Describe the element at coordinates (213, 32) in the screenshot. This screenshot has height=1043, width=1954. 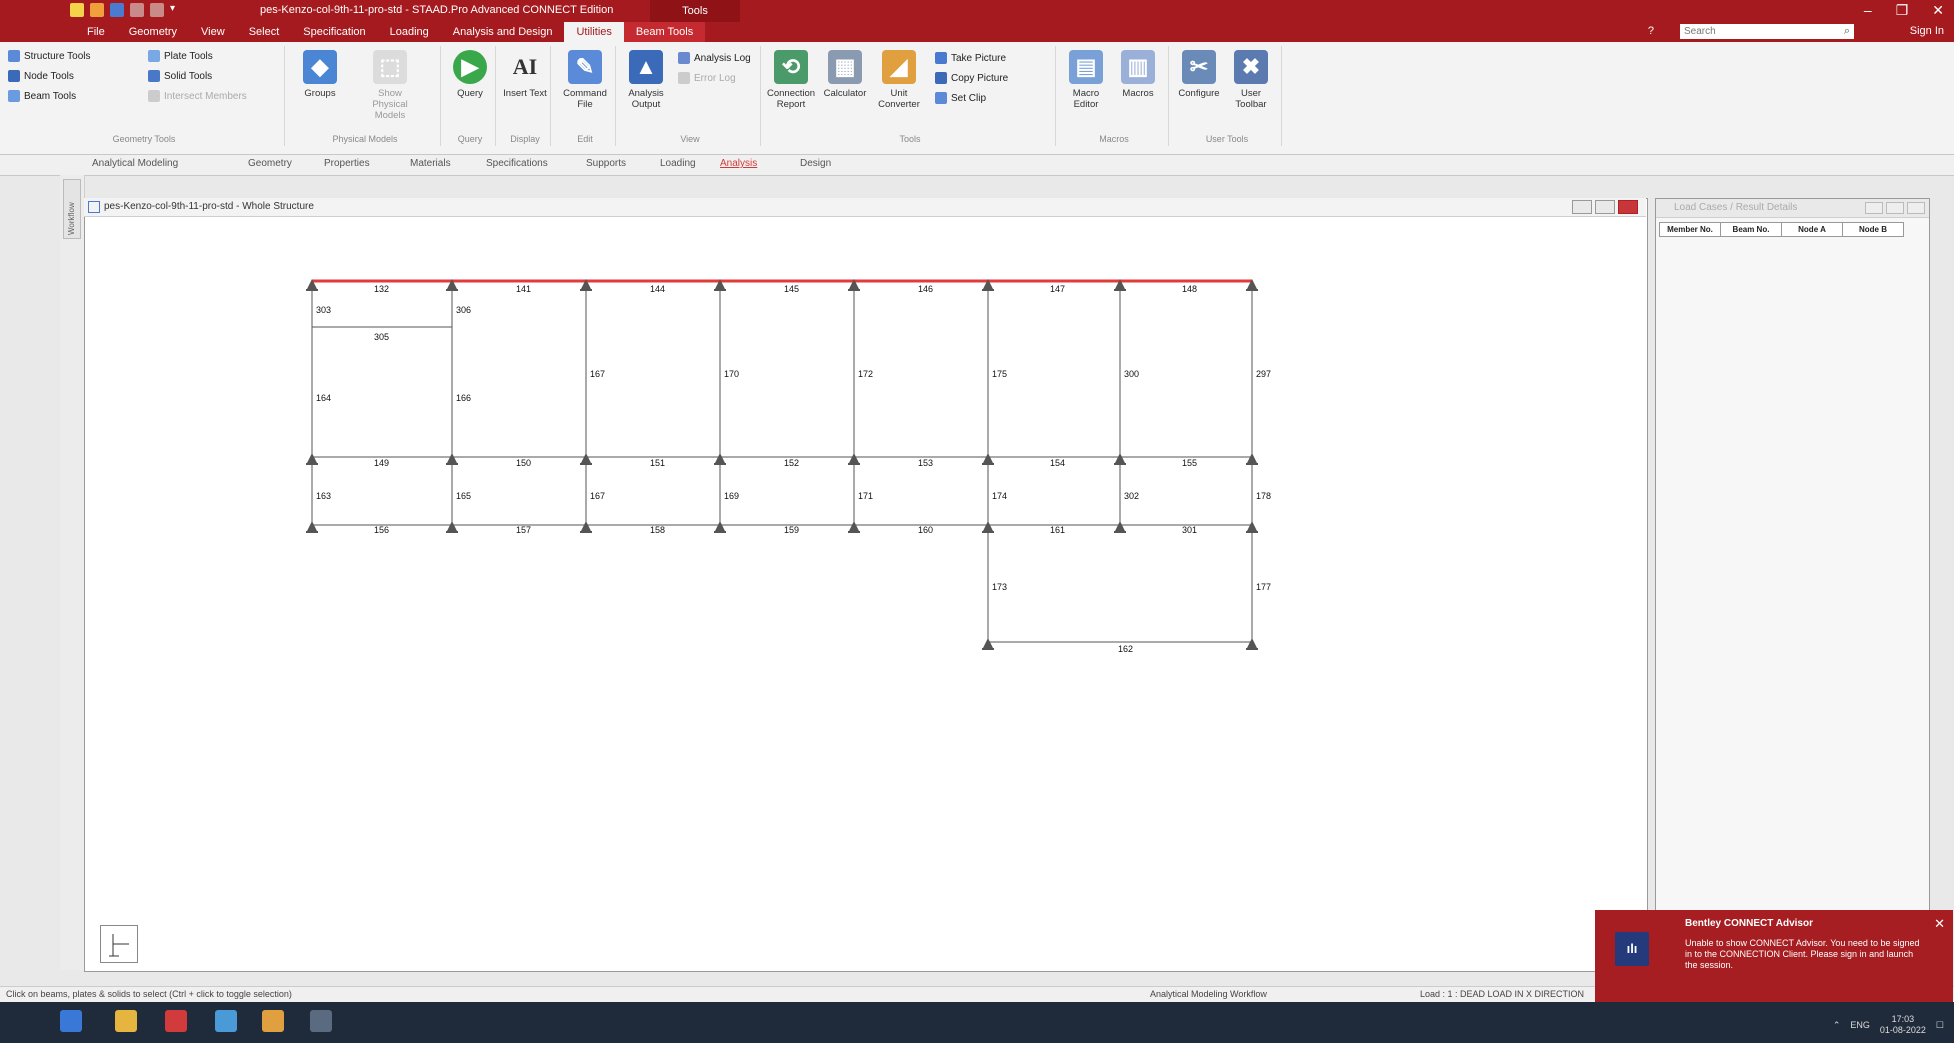
I see `tab-view: View` at that location.